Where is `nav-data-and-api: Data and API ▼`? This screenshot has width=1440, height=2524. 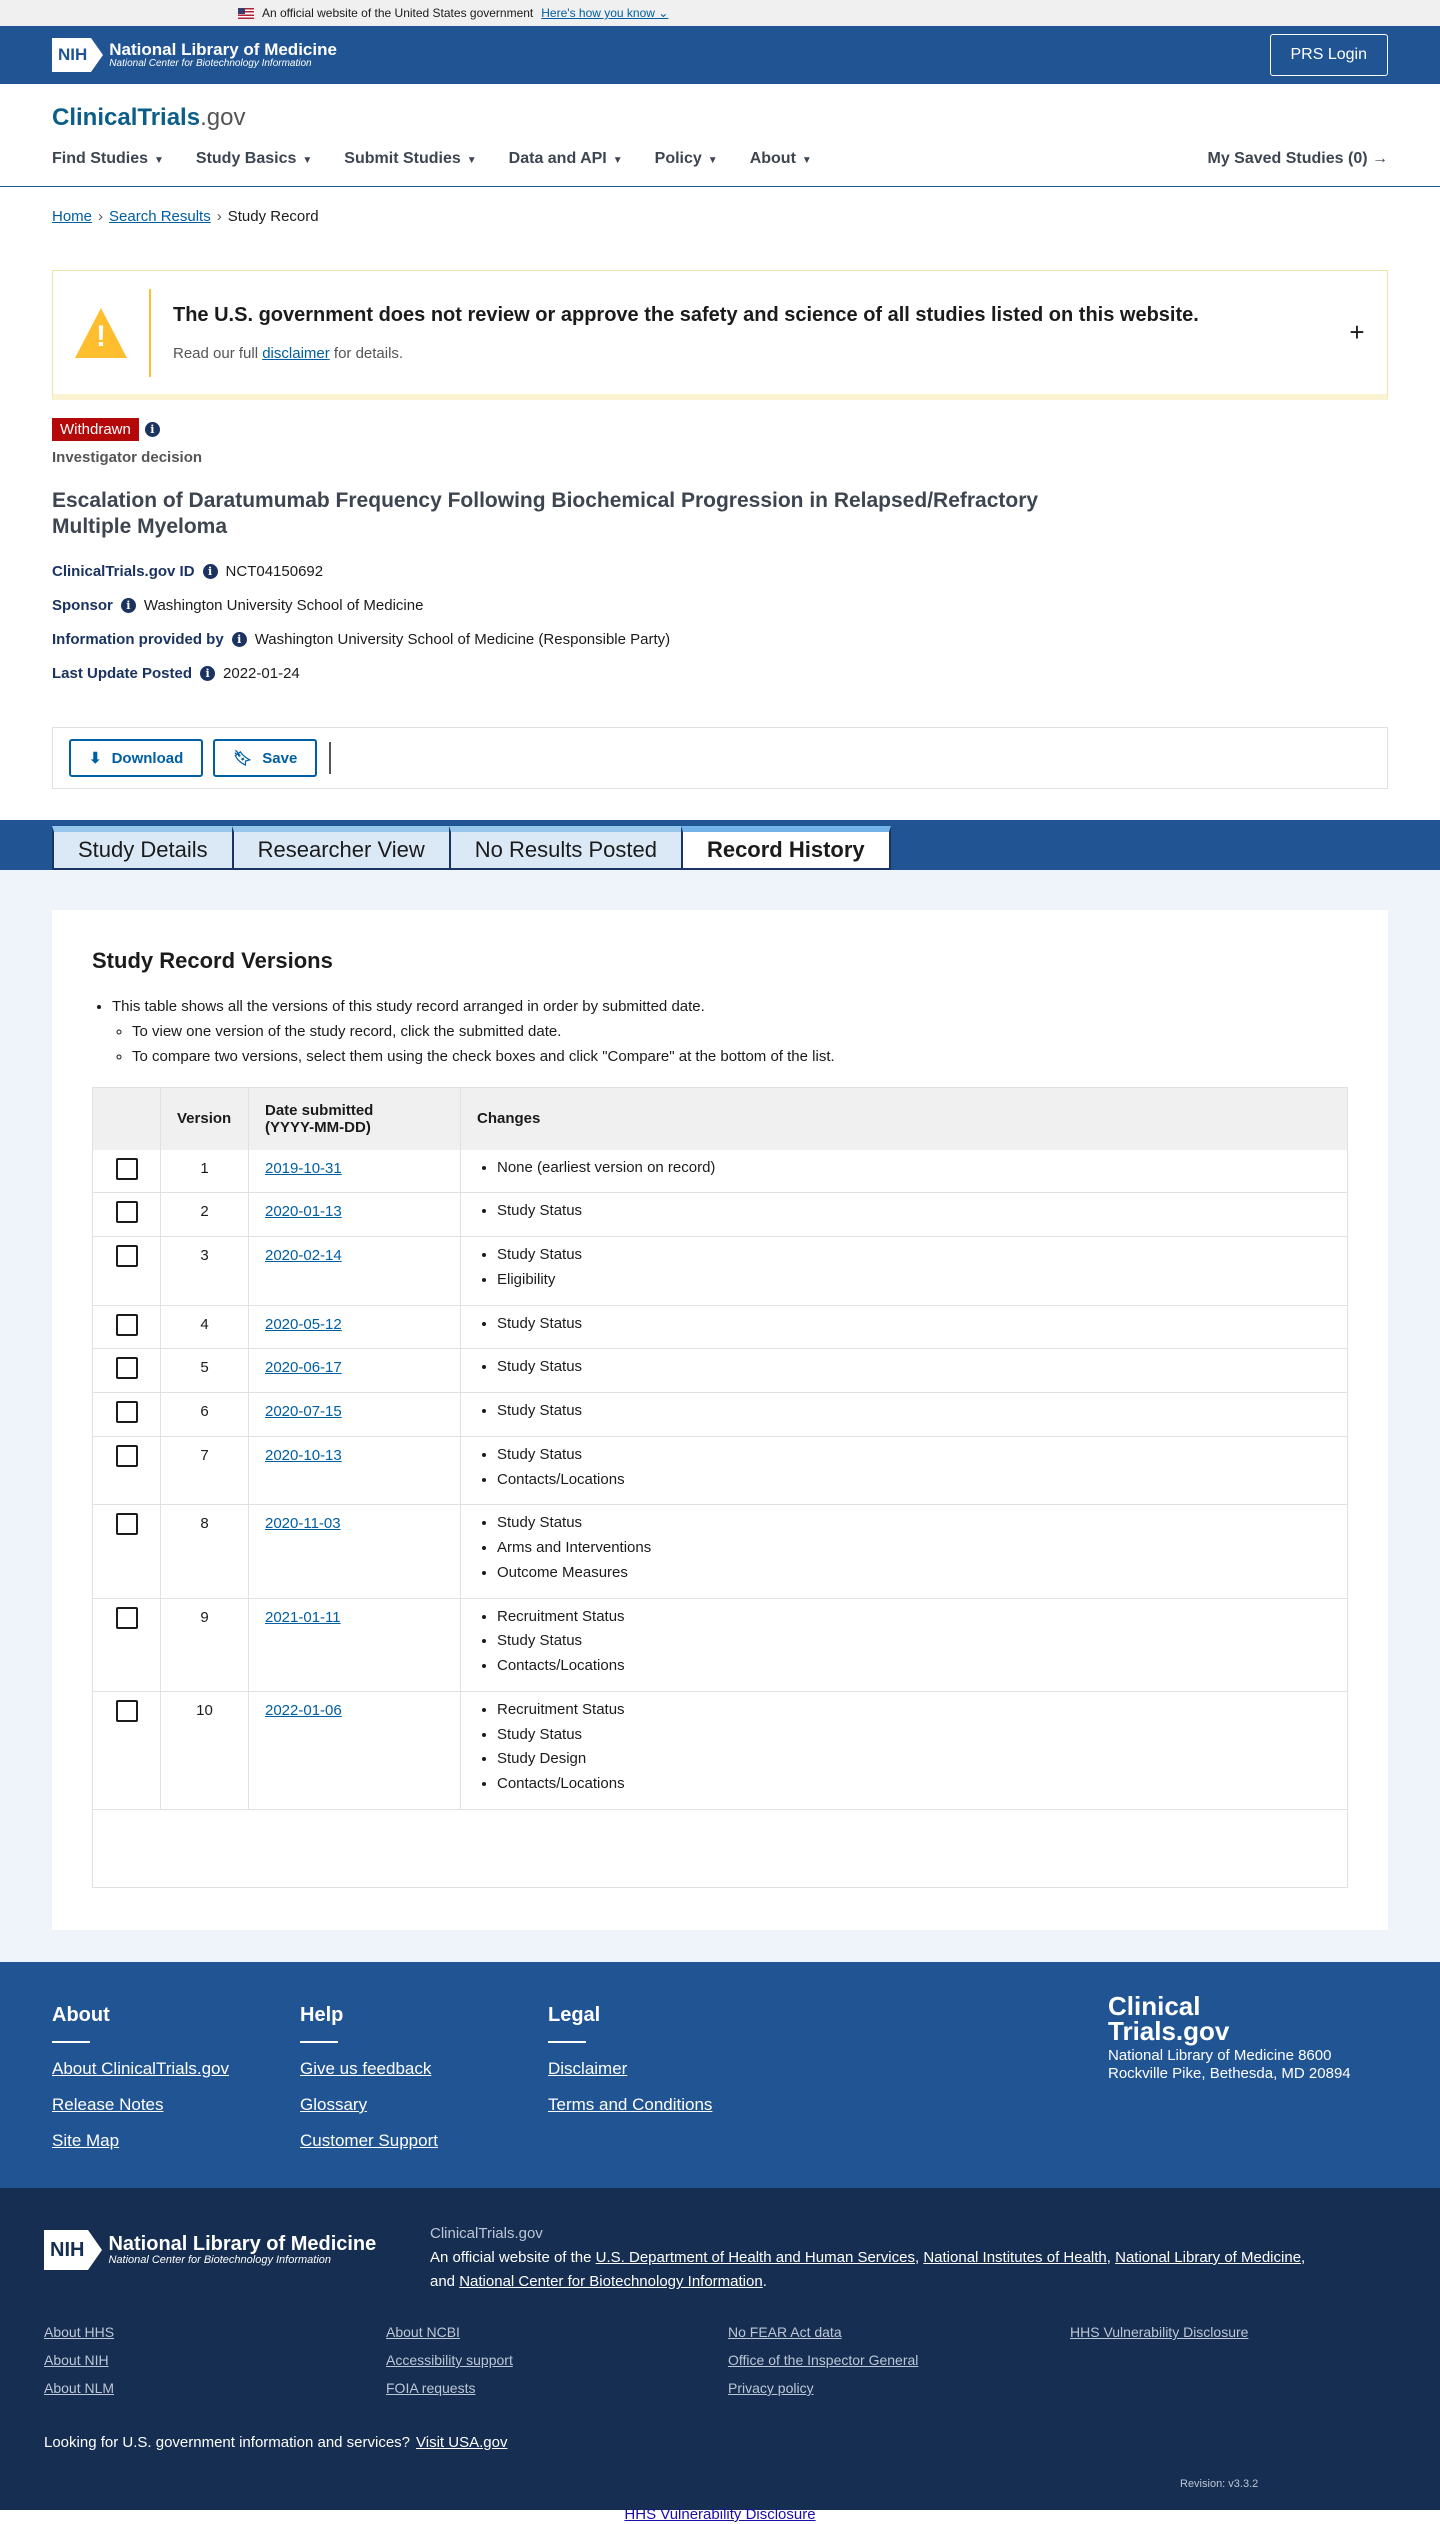 nav-data-and-api: Data and API ▼ is located at coordinates (566, 159).